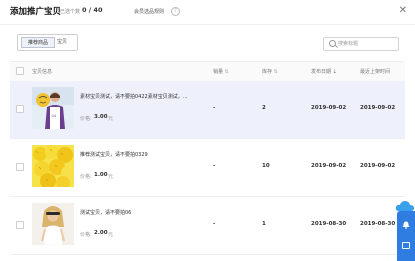  What do you see at coordinates (92, 10) in the screenshot?
I see `selected-count-value: 0 / 40` at bounding box center [92, 10].